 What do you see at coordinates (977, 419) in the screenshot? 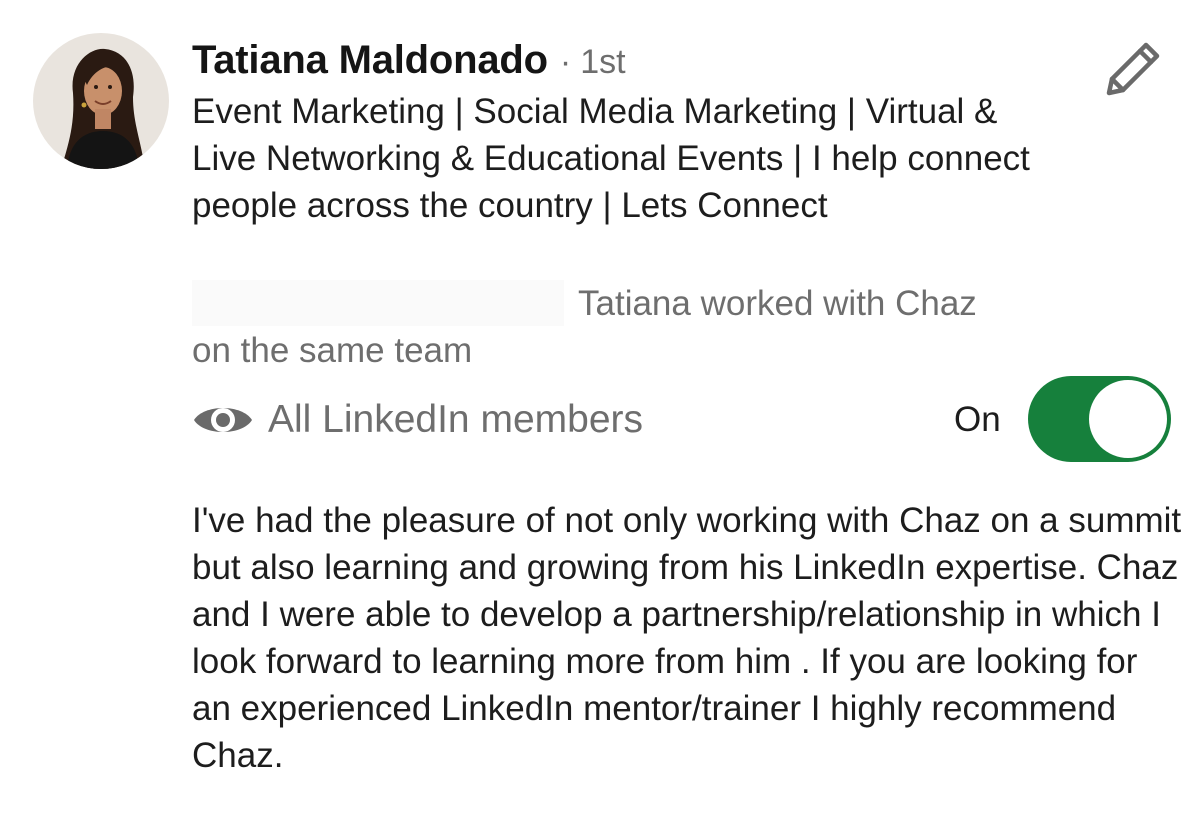
I see `toggle-label: On` at bounding box center [977, 419].